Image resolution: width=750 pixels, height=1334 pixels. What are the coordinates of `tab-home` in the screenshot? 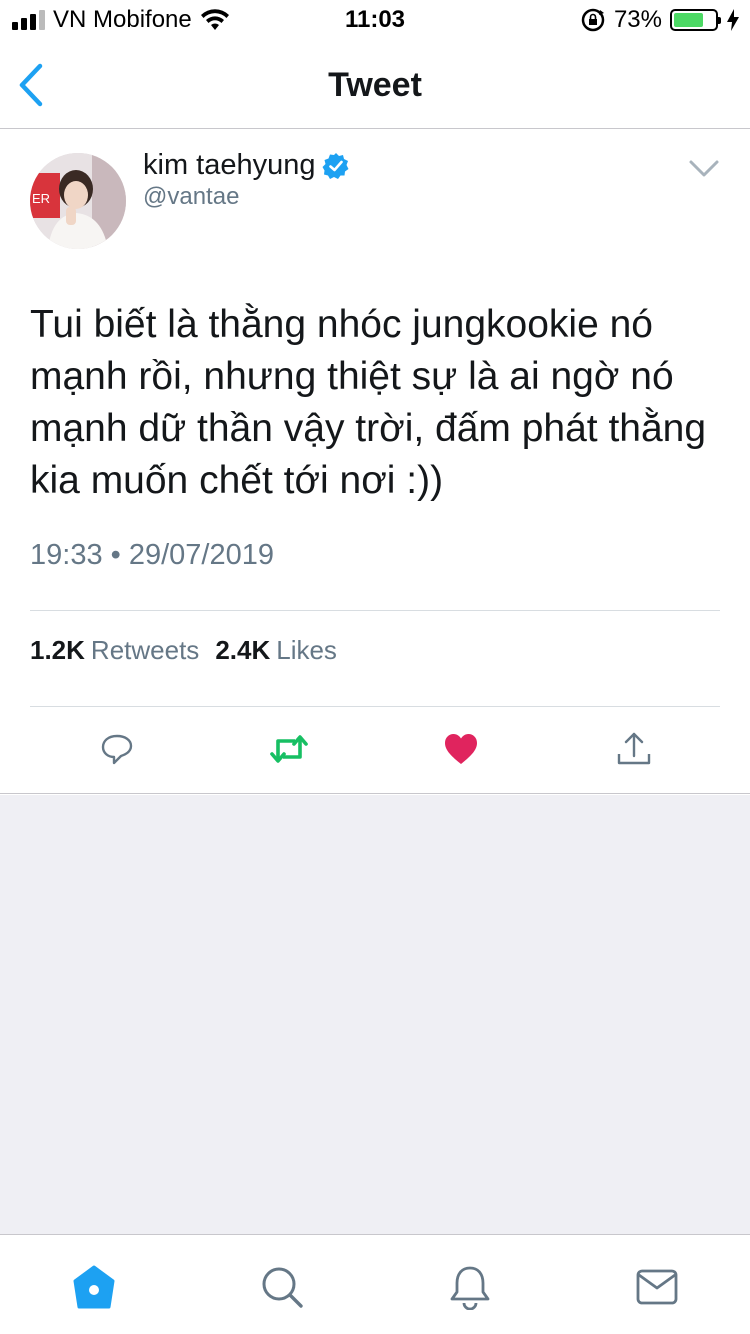 It's located at (94, 1287).